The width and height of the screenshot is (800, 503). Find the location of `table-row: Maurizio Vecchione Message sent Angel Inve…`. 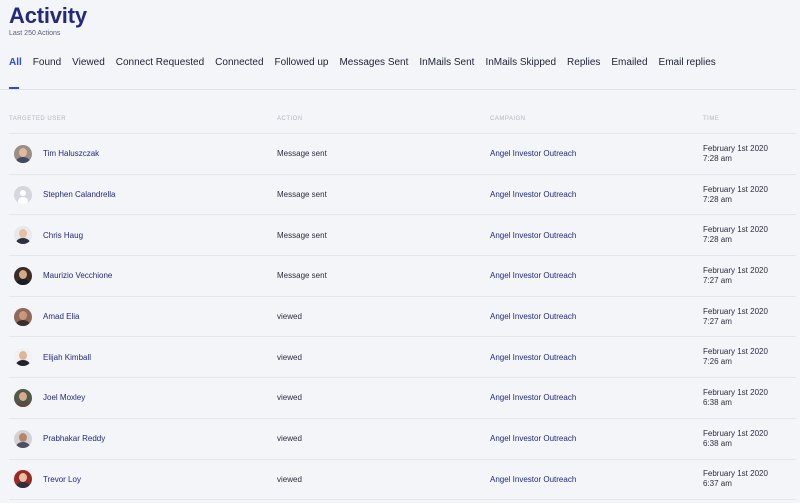

table-row: Maurizio Vecchione Message sent Angel Inve… is located at coordinates (402, 276).